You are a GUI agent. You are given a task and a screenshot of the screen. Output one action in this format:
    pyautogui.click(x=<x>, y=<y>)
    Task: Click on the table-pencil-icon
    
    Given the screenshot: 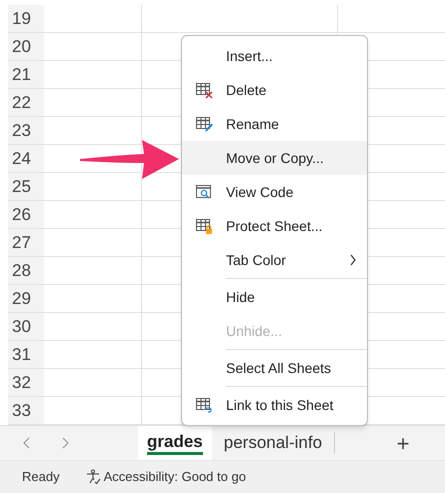 What is the action you would take?
    pyautogui.click(x=204, y=124)
    